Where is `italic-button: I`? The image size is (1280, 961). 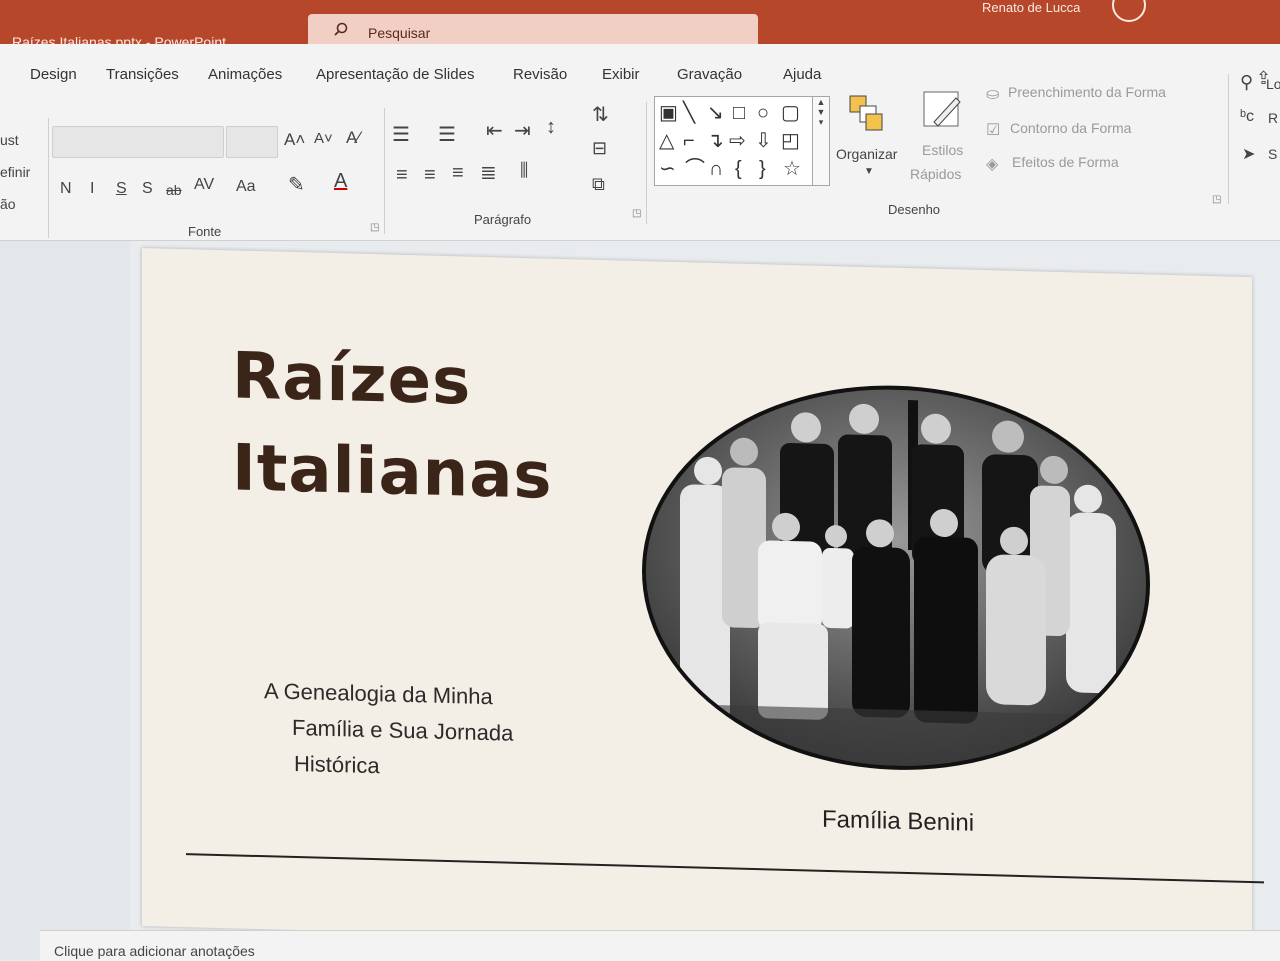
italic-button: I is located at coordinates (92, 189).